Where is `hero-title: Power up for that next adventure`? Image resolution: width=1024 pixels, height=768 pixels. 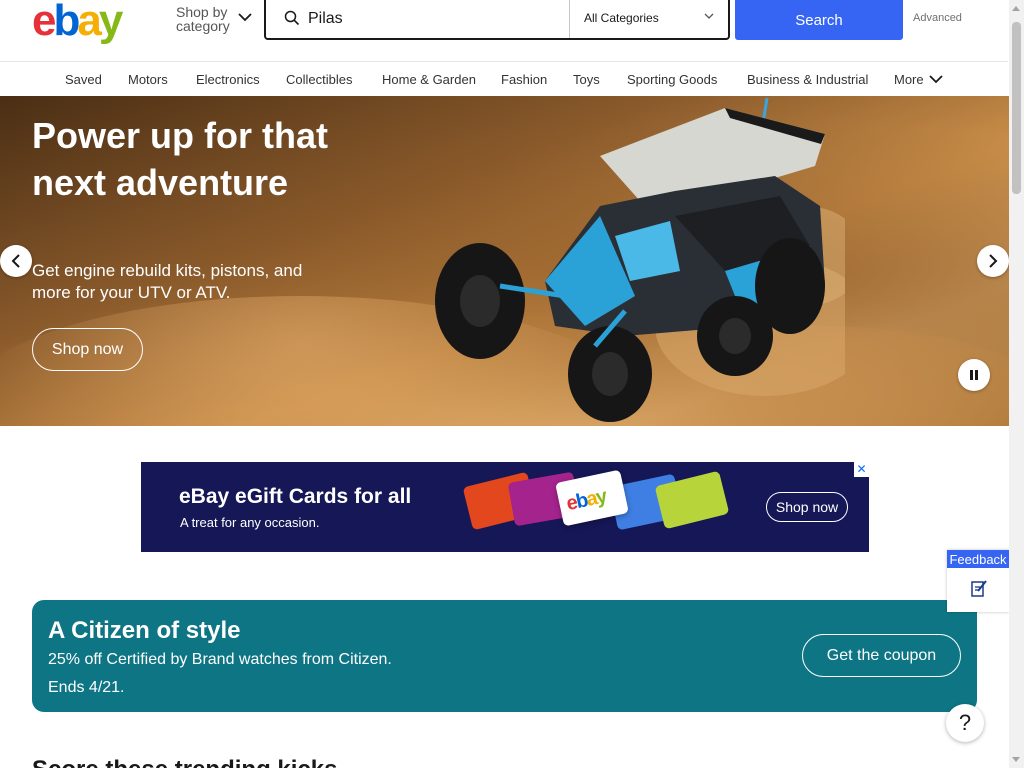 hero-title: Power up for that next adventure is located at coordinates (180, 159).